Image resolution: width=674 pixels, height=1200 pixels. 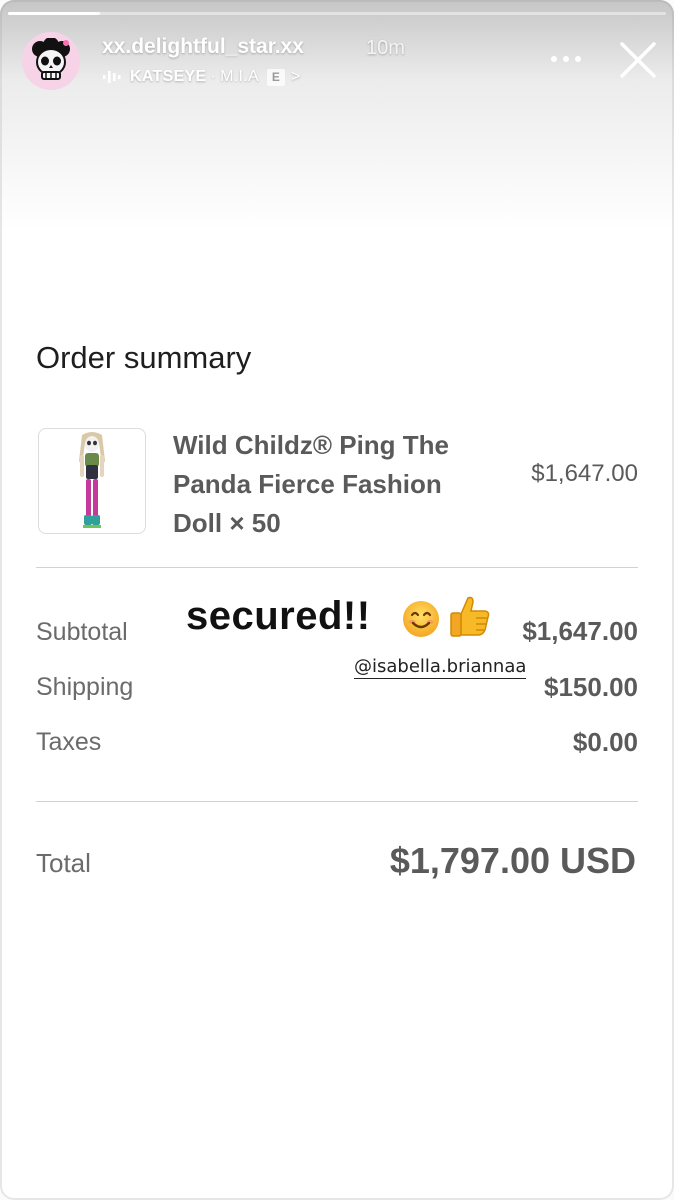 I want to click on smiling-face-icon, so click(x=421, y=619).